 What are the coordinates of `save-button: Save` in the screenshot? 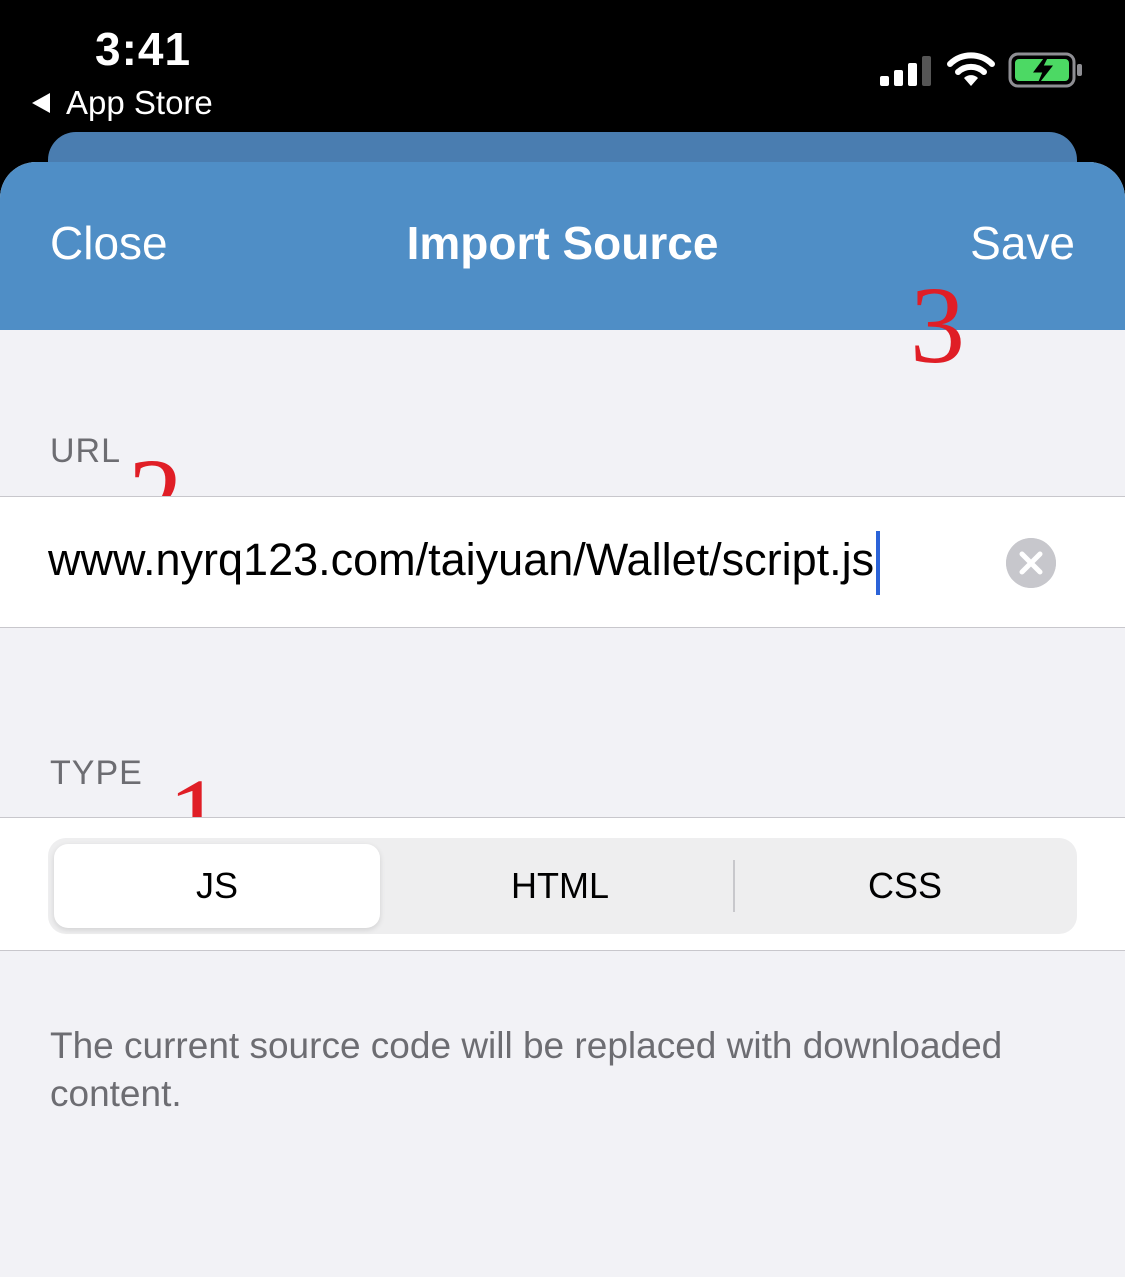 It's located at (1022, 243).